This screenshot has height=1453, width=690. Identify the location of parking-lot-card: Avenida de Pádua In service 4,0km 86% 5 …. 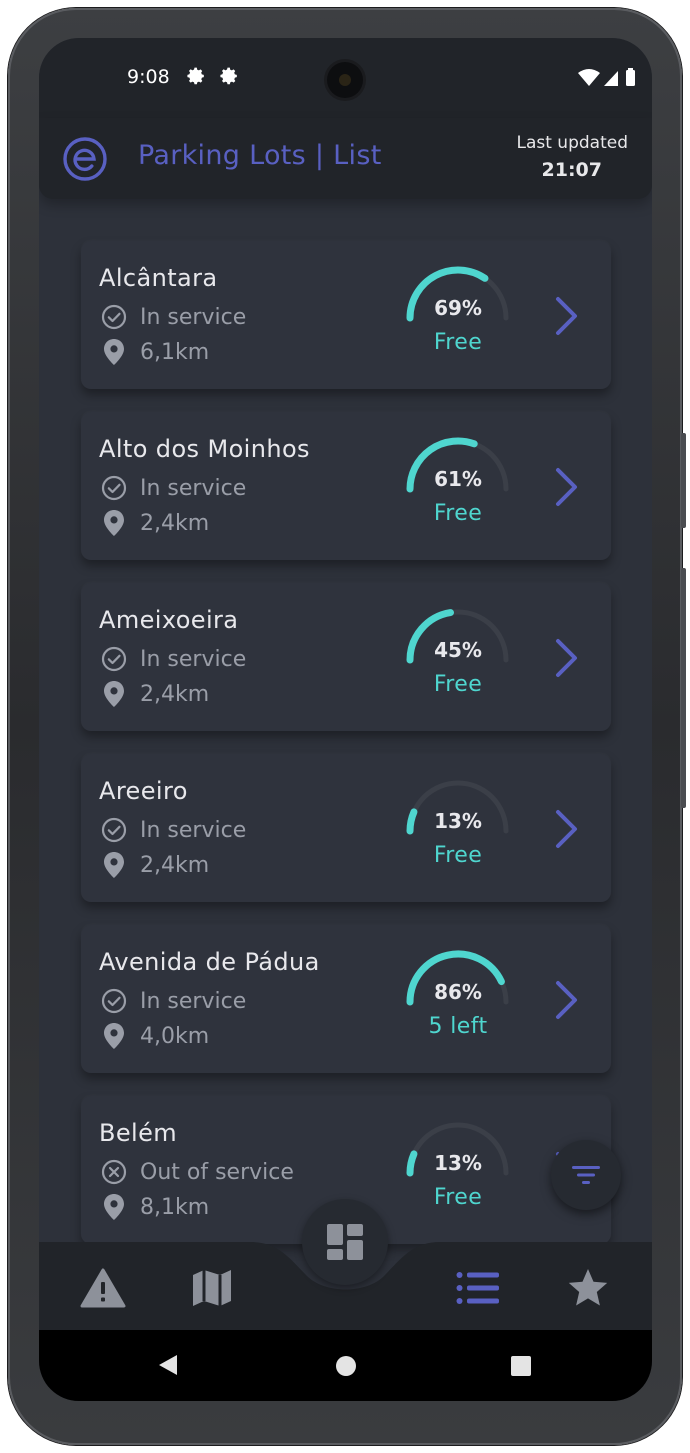
(346, 999).